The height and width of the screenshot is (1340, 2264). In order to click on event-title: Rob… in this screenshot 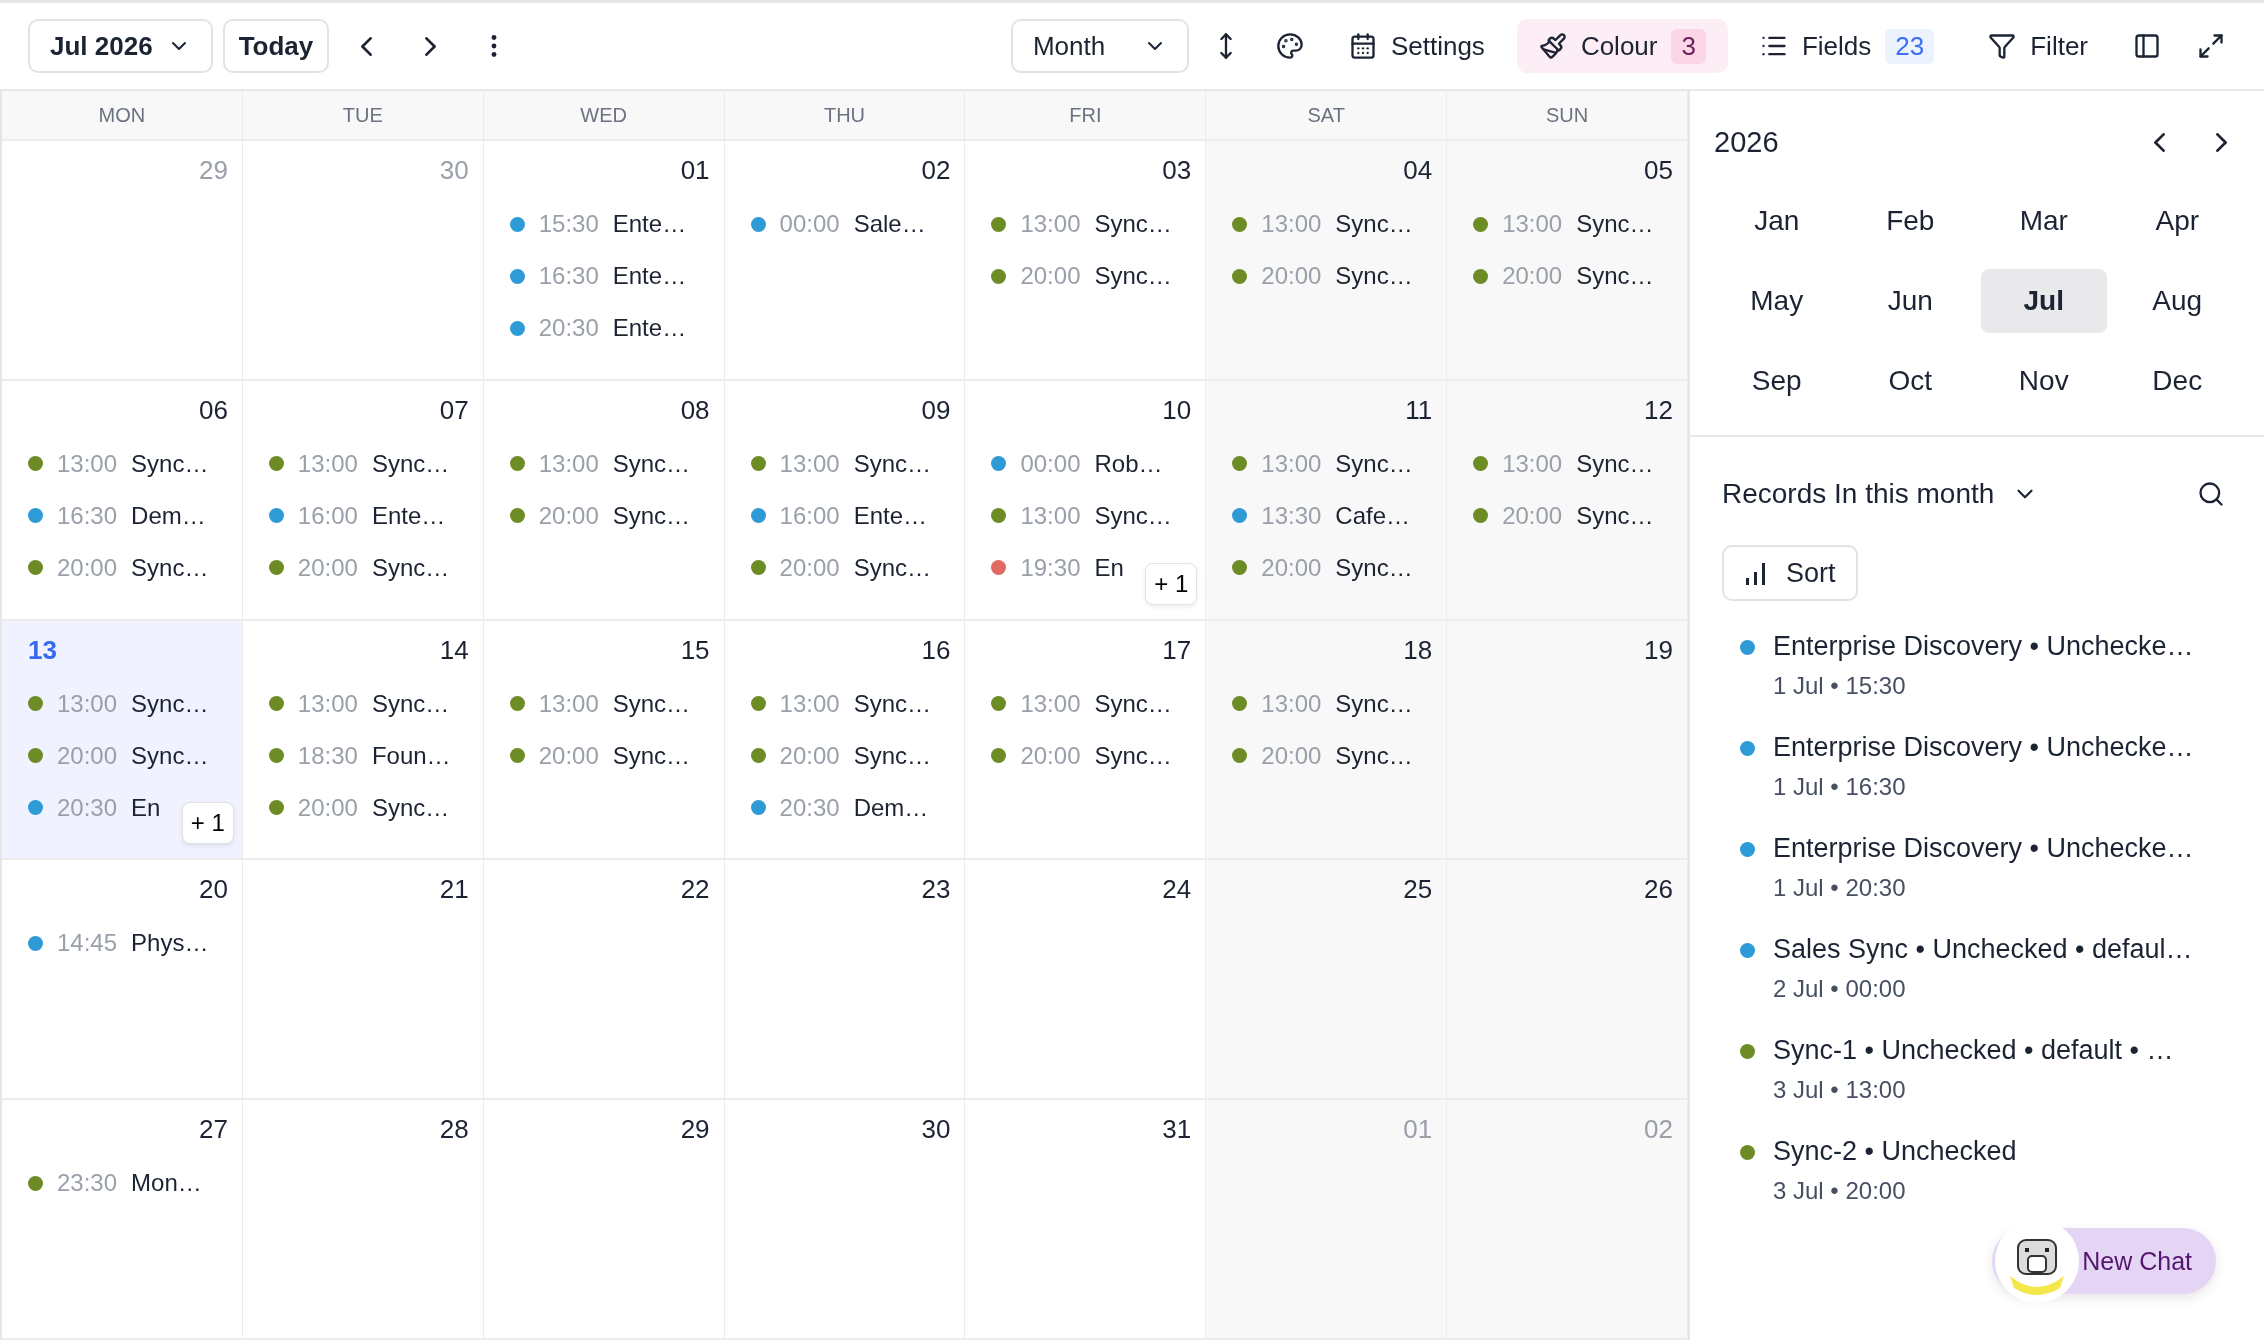, I will do `click(1128, 463)`.